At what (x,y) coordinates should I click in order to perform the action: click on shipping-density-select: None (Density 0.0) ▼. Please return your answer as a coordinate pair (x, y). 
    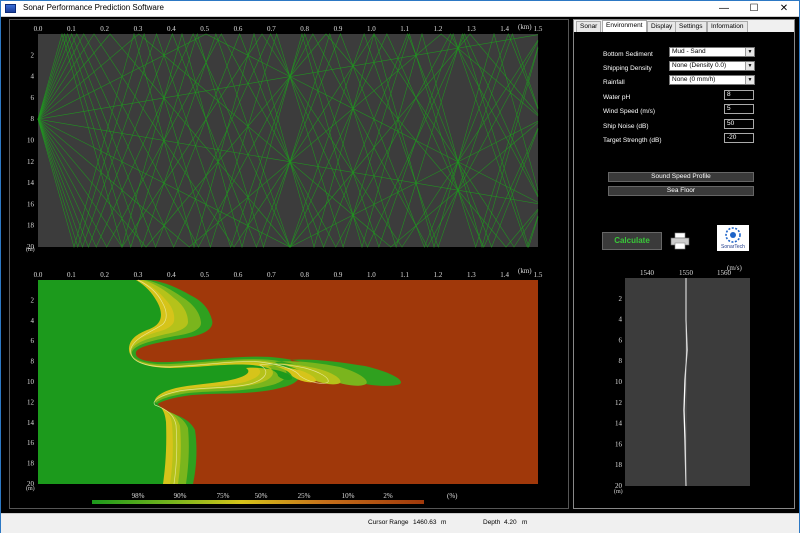
    Looking at the image, I should click on (712, 66).